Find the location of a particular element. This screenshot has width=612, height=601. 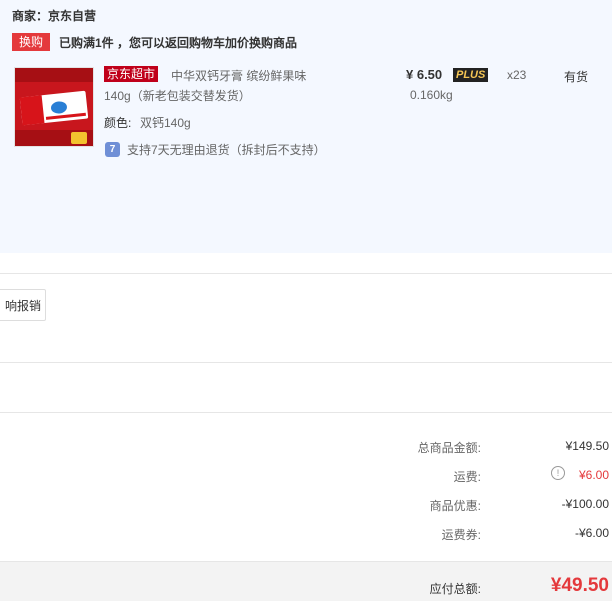

payable-total-value: ¥49.50 is located at coordinates (579, 585).